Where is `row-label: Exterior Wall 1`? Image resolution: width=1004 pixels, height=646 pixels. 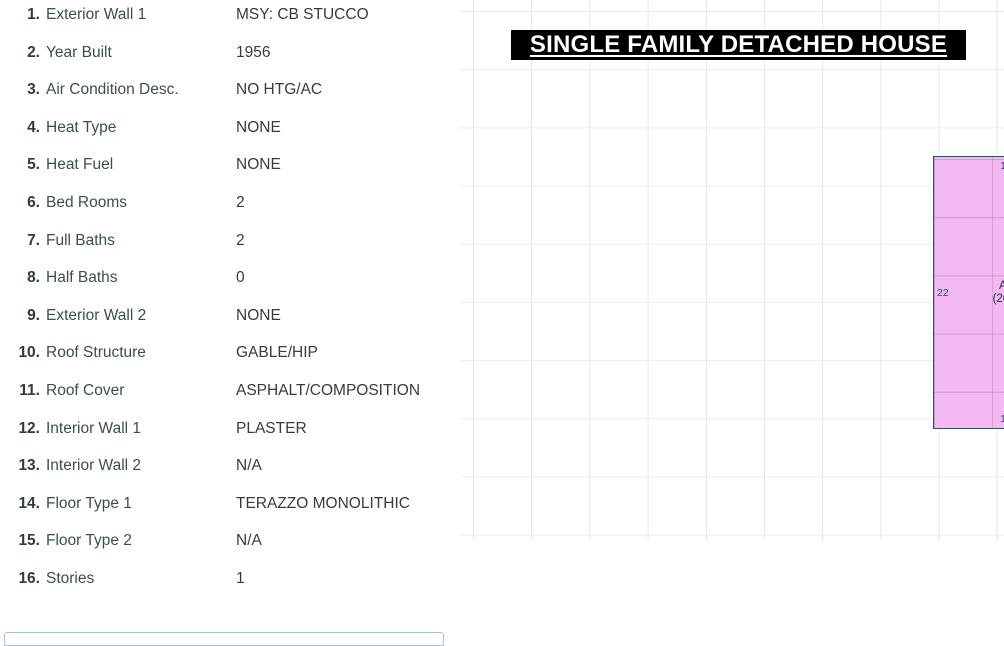 row-label: Exterior Wall 1 is located at coordinates (96, 14).